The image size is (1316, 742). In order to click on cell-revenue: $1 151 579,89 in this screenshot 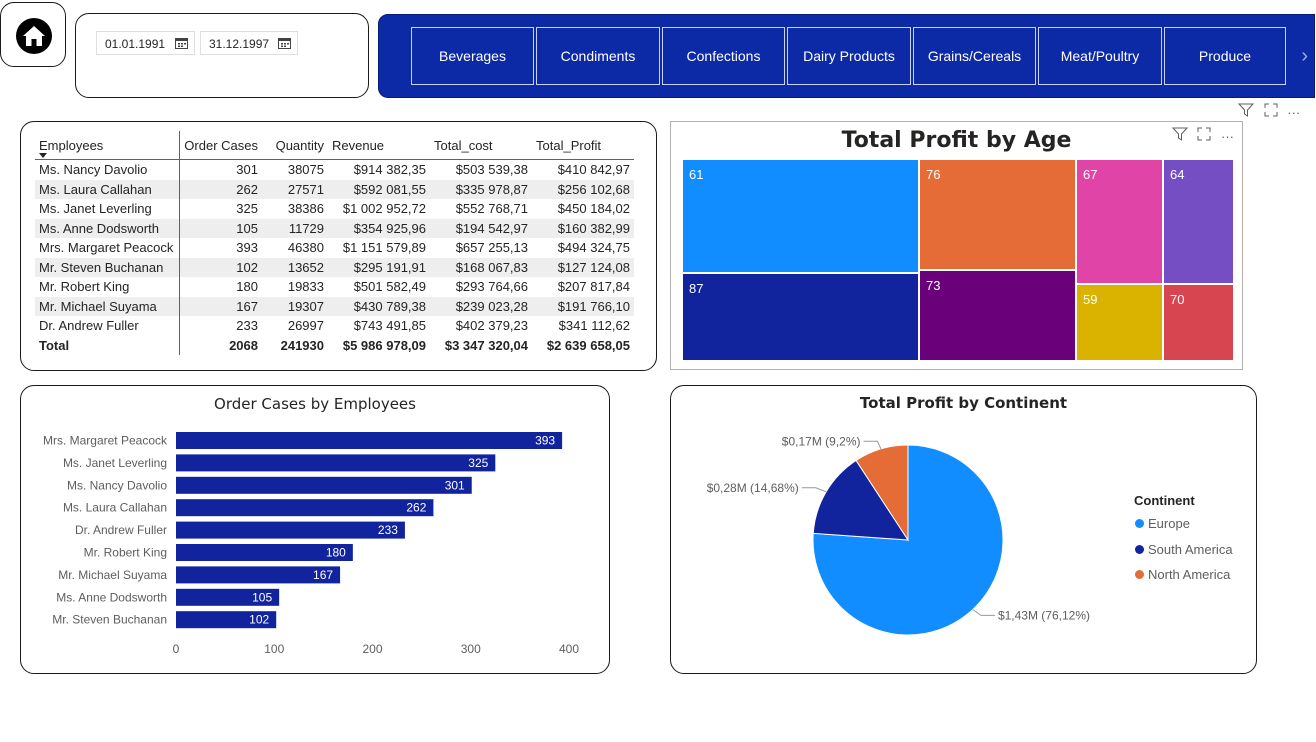, I will do `click(384, 248)`.